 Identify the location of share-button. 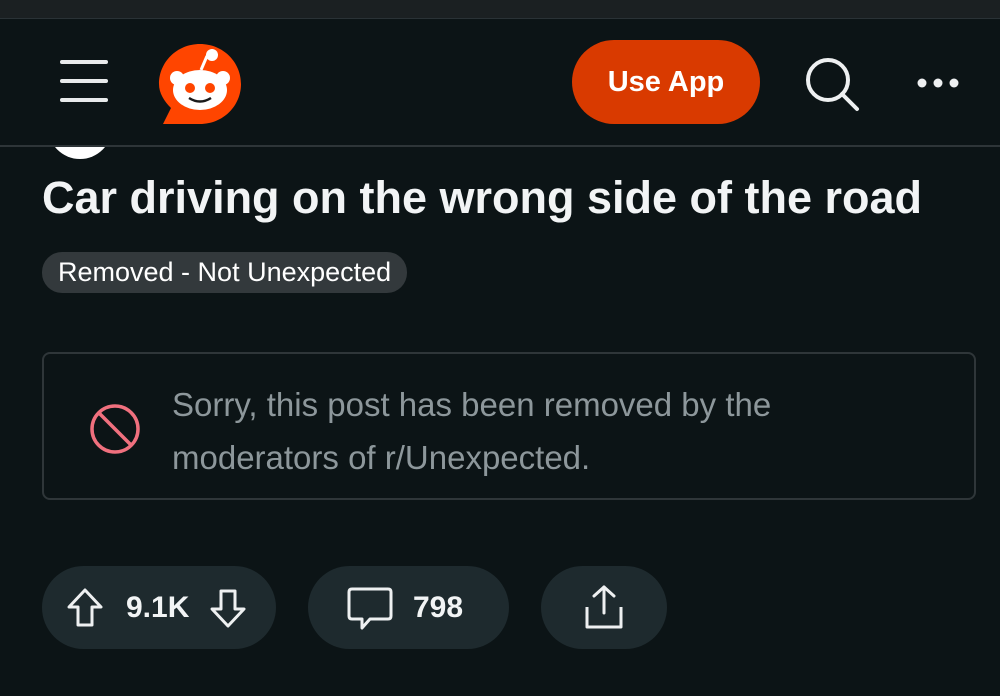
(604, 607).